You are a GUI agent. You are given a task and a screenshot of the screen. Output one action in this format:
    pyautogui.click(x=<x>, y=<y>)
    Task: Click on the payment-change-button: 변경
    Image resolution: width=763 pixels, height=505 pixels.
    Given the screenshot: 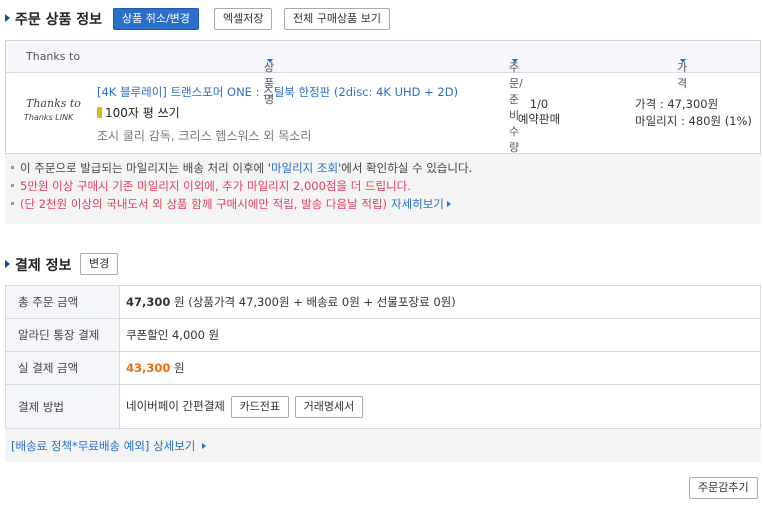 What is the action you would take?
    pyautogui.click(x=99, y=264)
    